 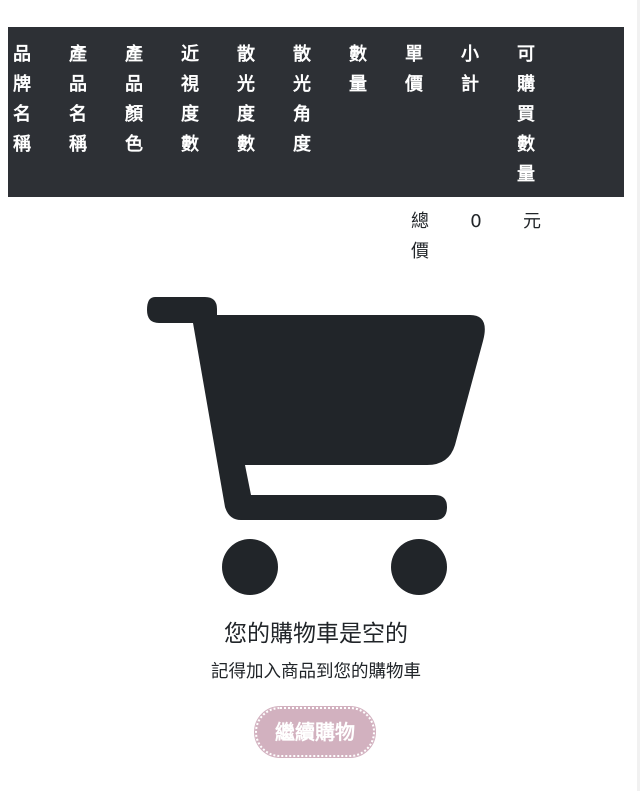 I want to click on column-header-char: 單, so click(x=414, y=54).